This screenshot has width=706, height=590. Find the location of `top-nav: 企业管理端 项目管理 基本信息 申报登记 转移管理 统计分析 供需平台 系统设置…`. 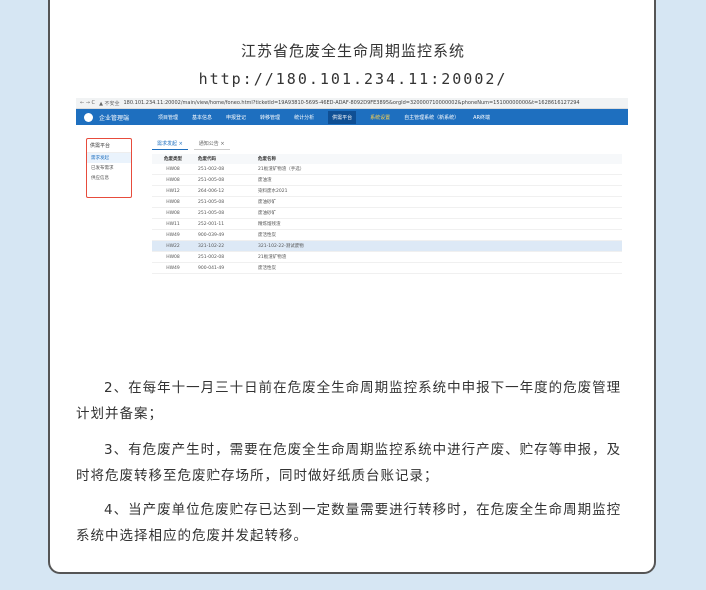

top-nav: 企业管理端 项目管理 基本信息 申报登记 转移管理 统计分析 供需平台 系统设置… is located at coordinates (352, 117).